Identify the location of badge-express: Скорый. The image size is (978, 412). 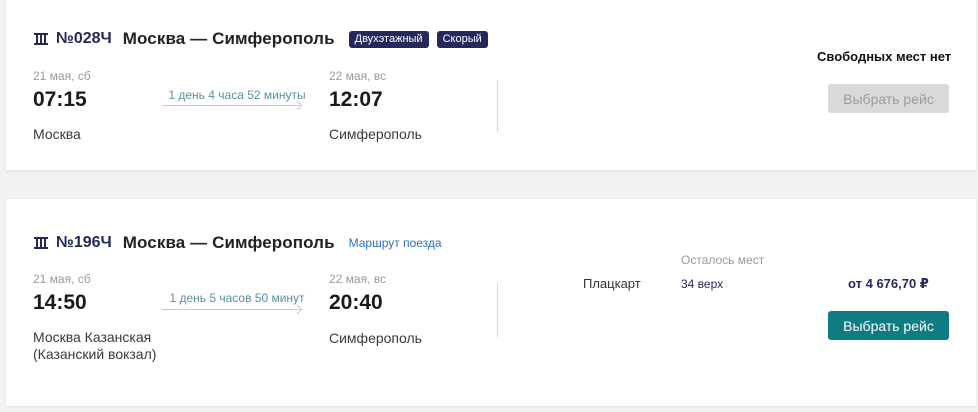
(462, 39).